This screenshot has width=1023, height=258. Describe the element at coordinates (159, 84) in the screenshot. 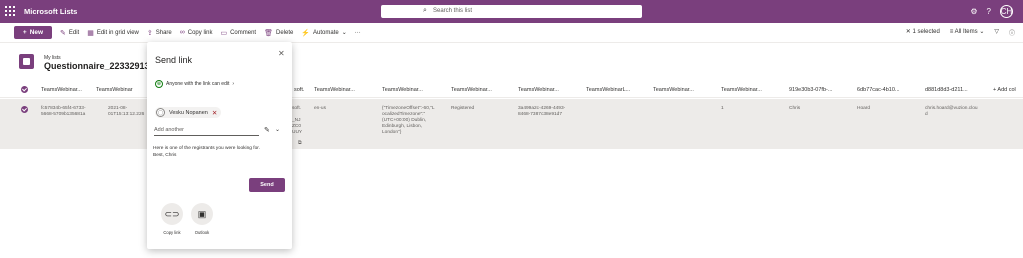

I see `globe-icon: ⊕` at that location.